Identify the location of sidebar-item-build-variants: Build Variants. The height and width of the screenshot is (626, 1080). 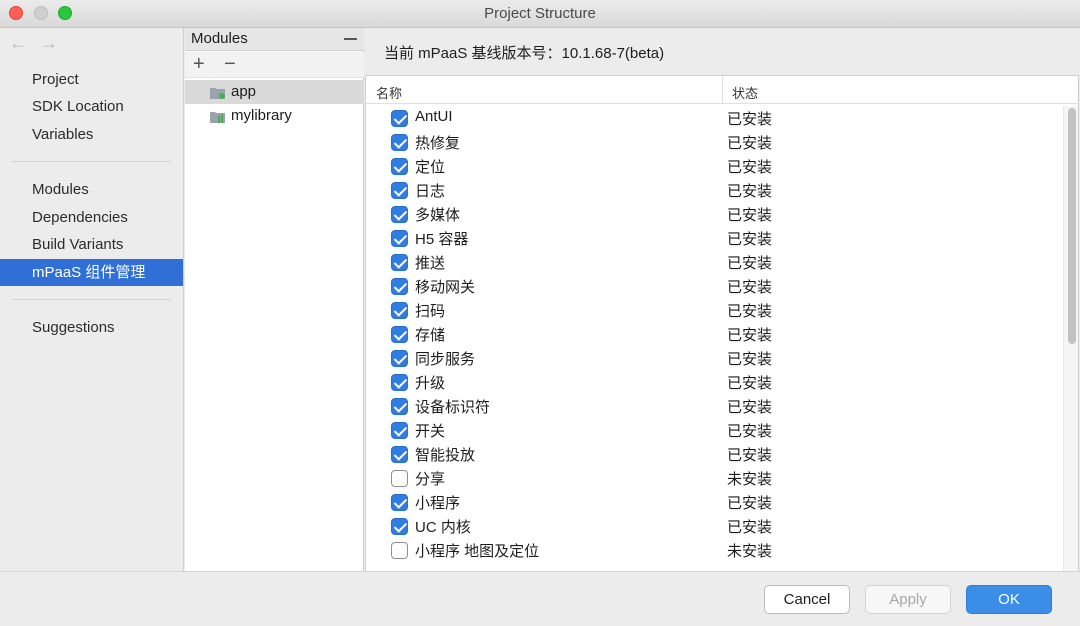
(91, 244).